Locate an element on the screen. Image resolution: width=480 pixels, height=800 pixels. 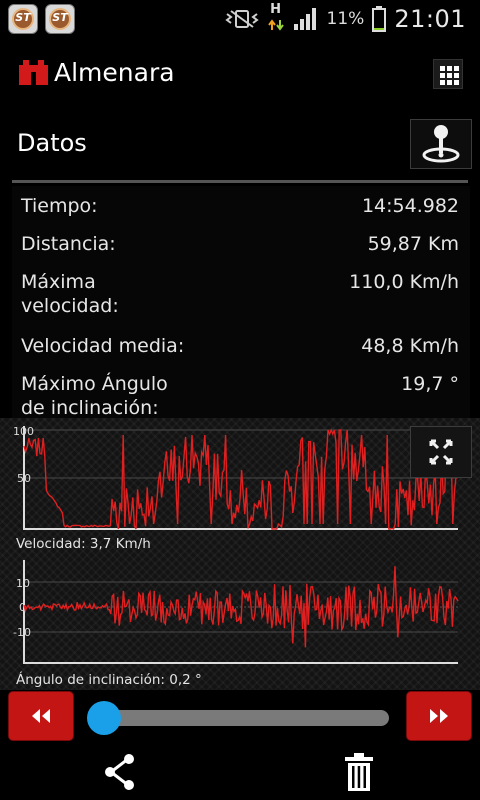
clock: 21:01 is located at coordinates (430, 19).